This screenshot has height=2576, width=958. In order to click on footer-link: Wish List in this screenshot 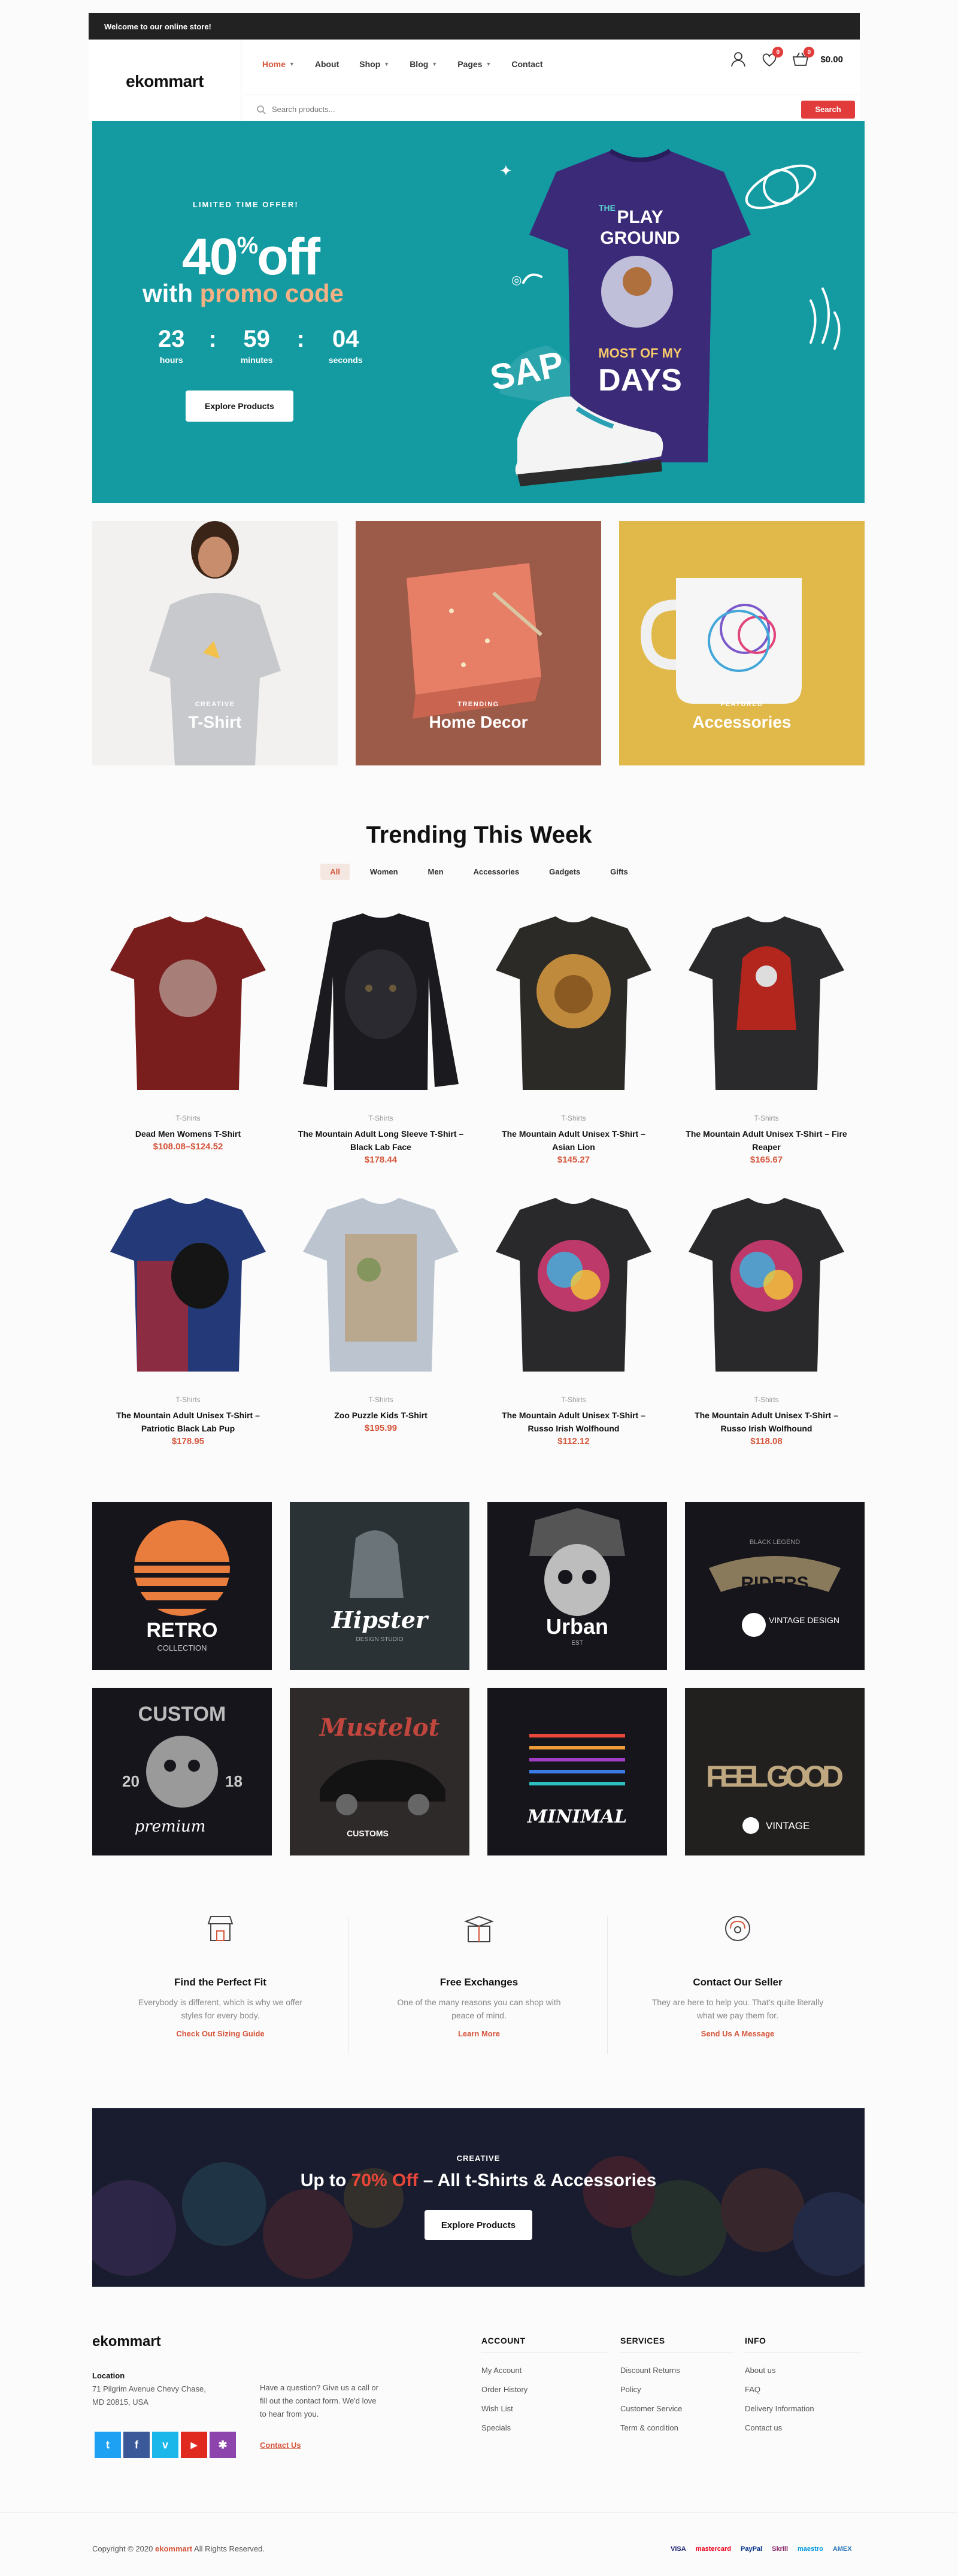, I will do `click(544, 2408)`.